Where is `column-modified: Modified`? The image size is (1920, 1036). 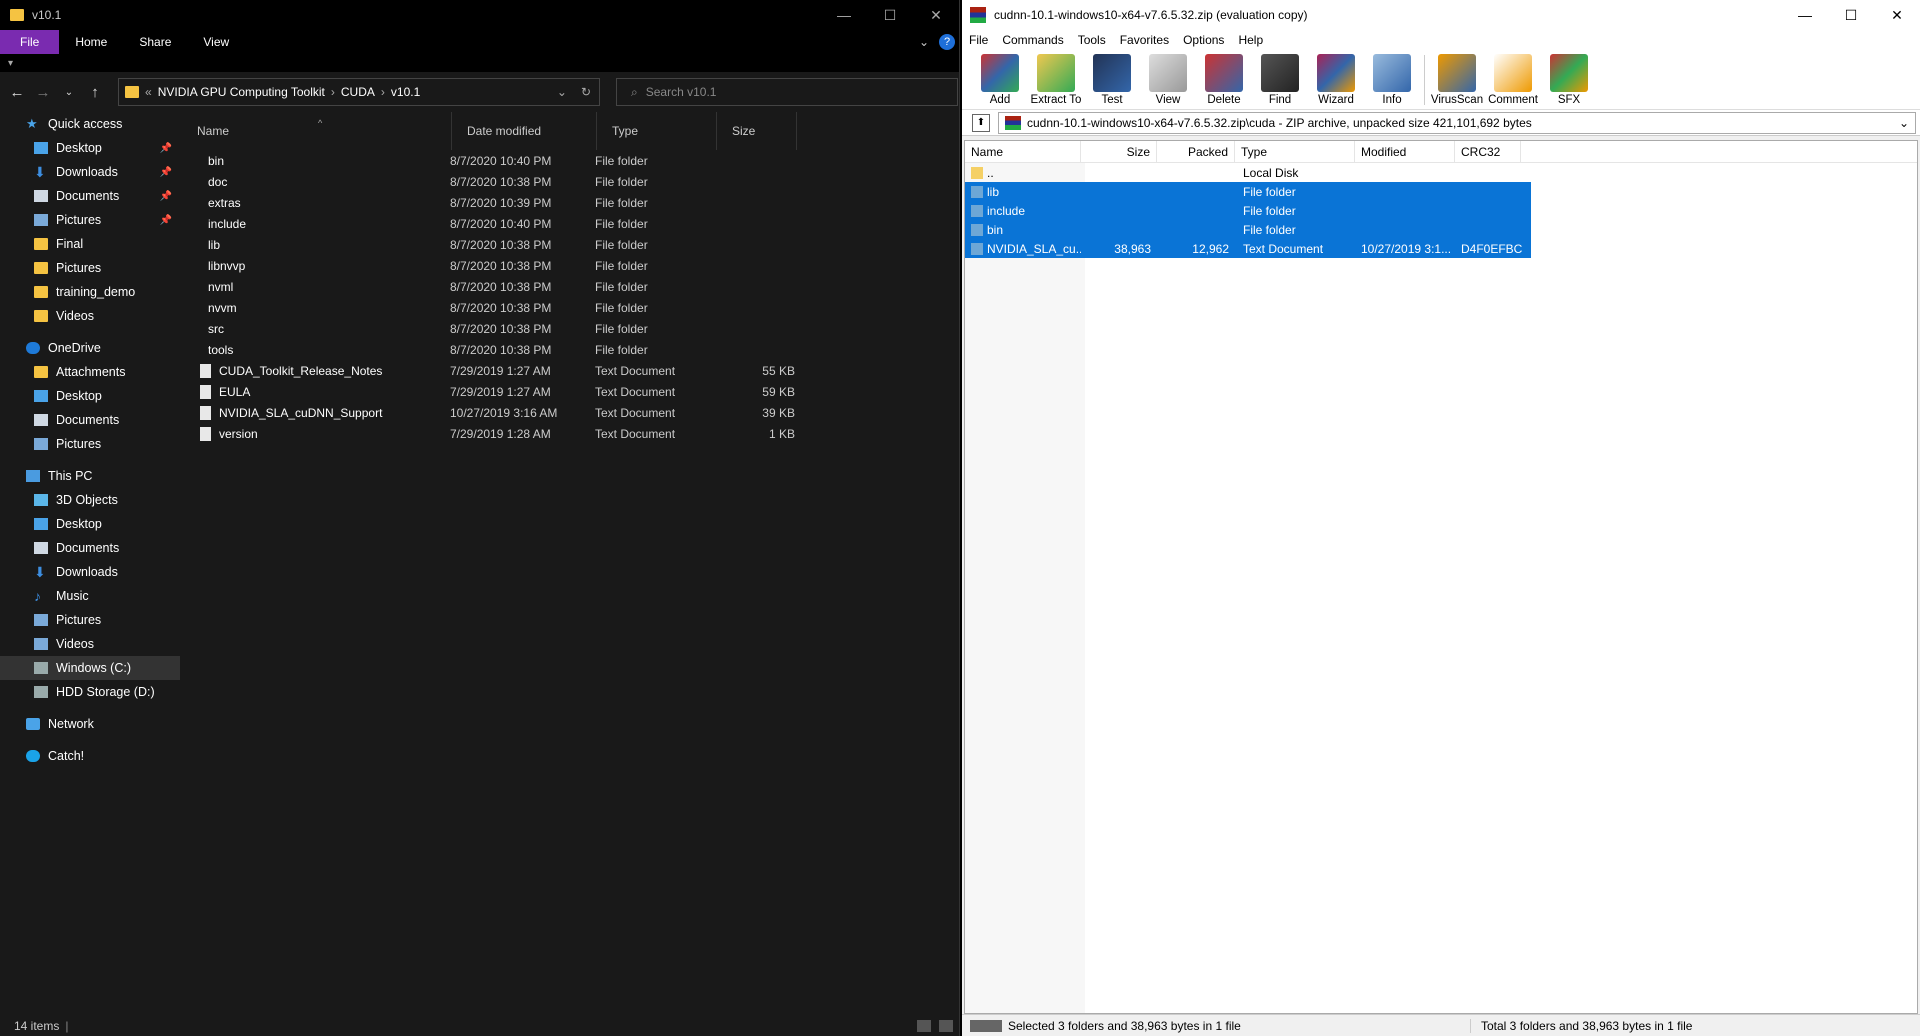 column-modified: Modified is located at coordinates (1405, 151).